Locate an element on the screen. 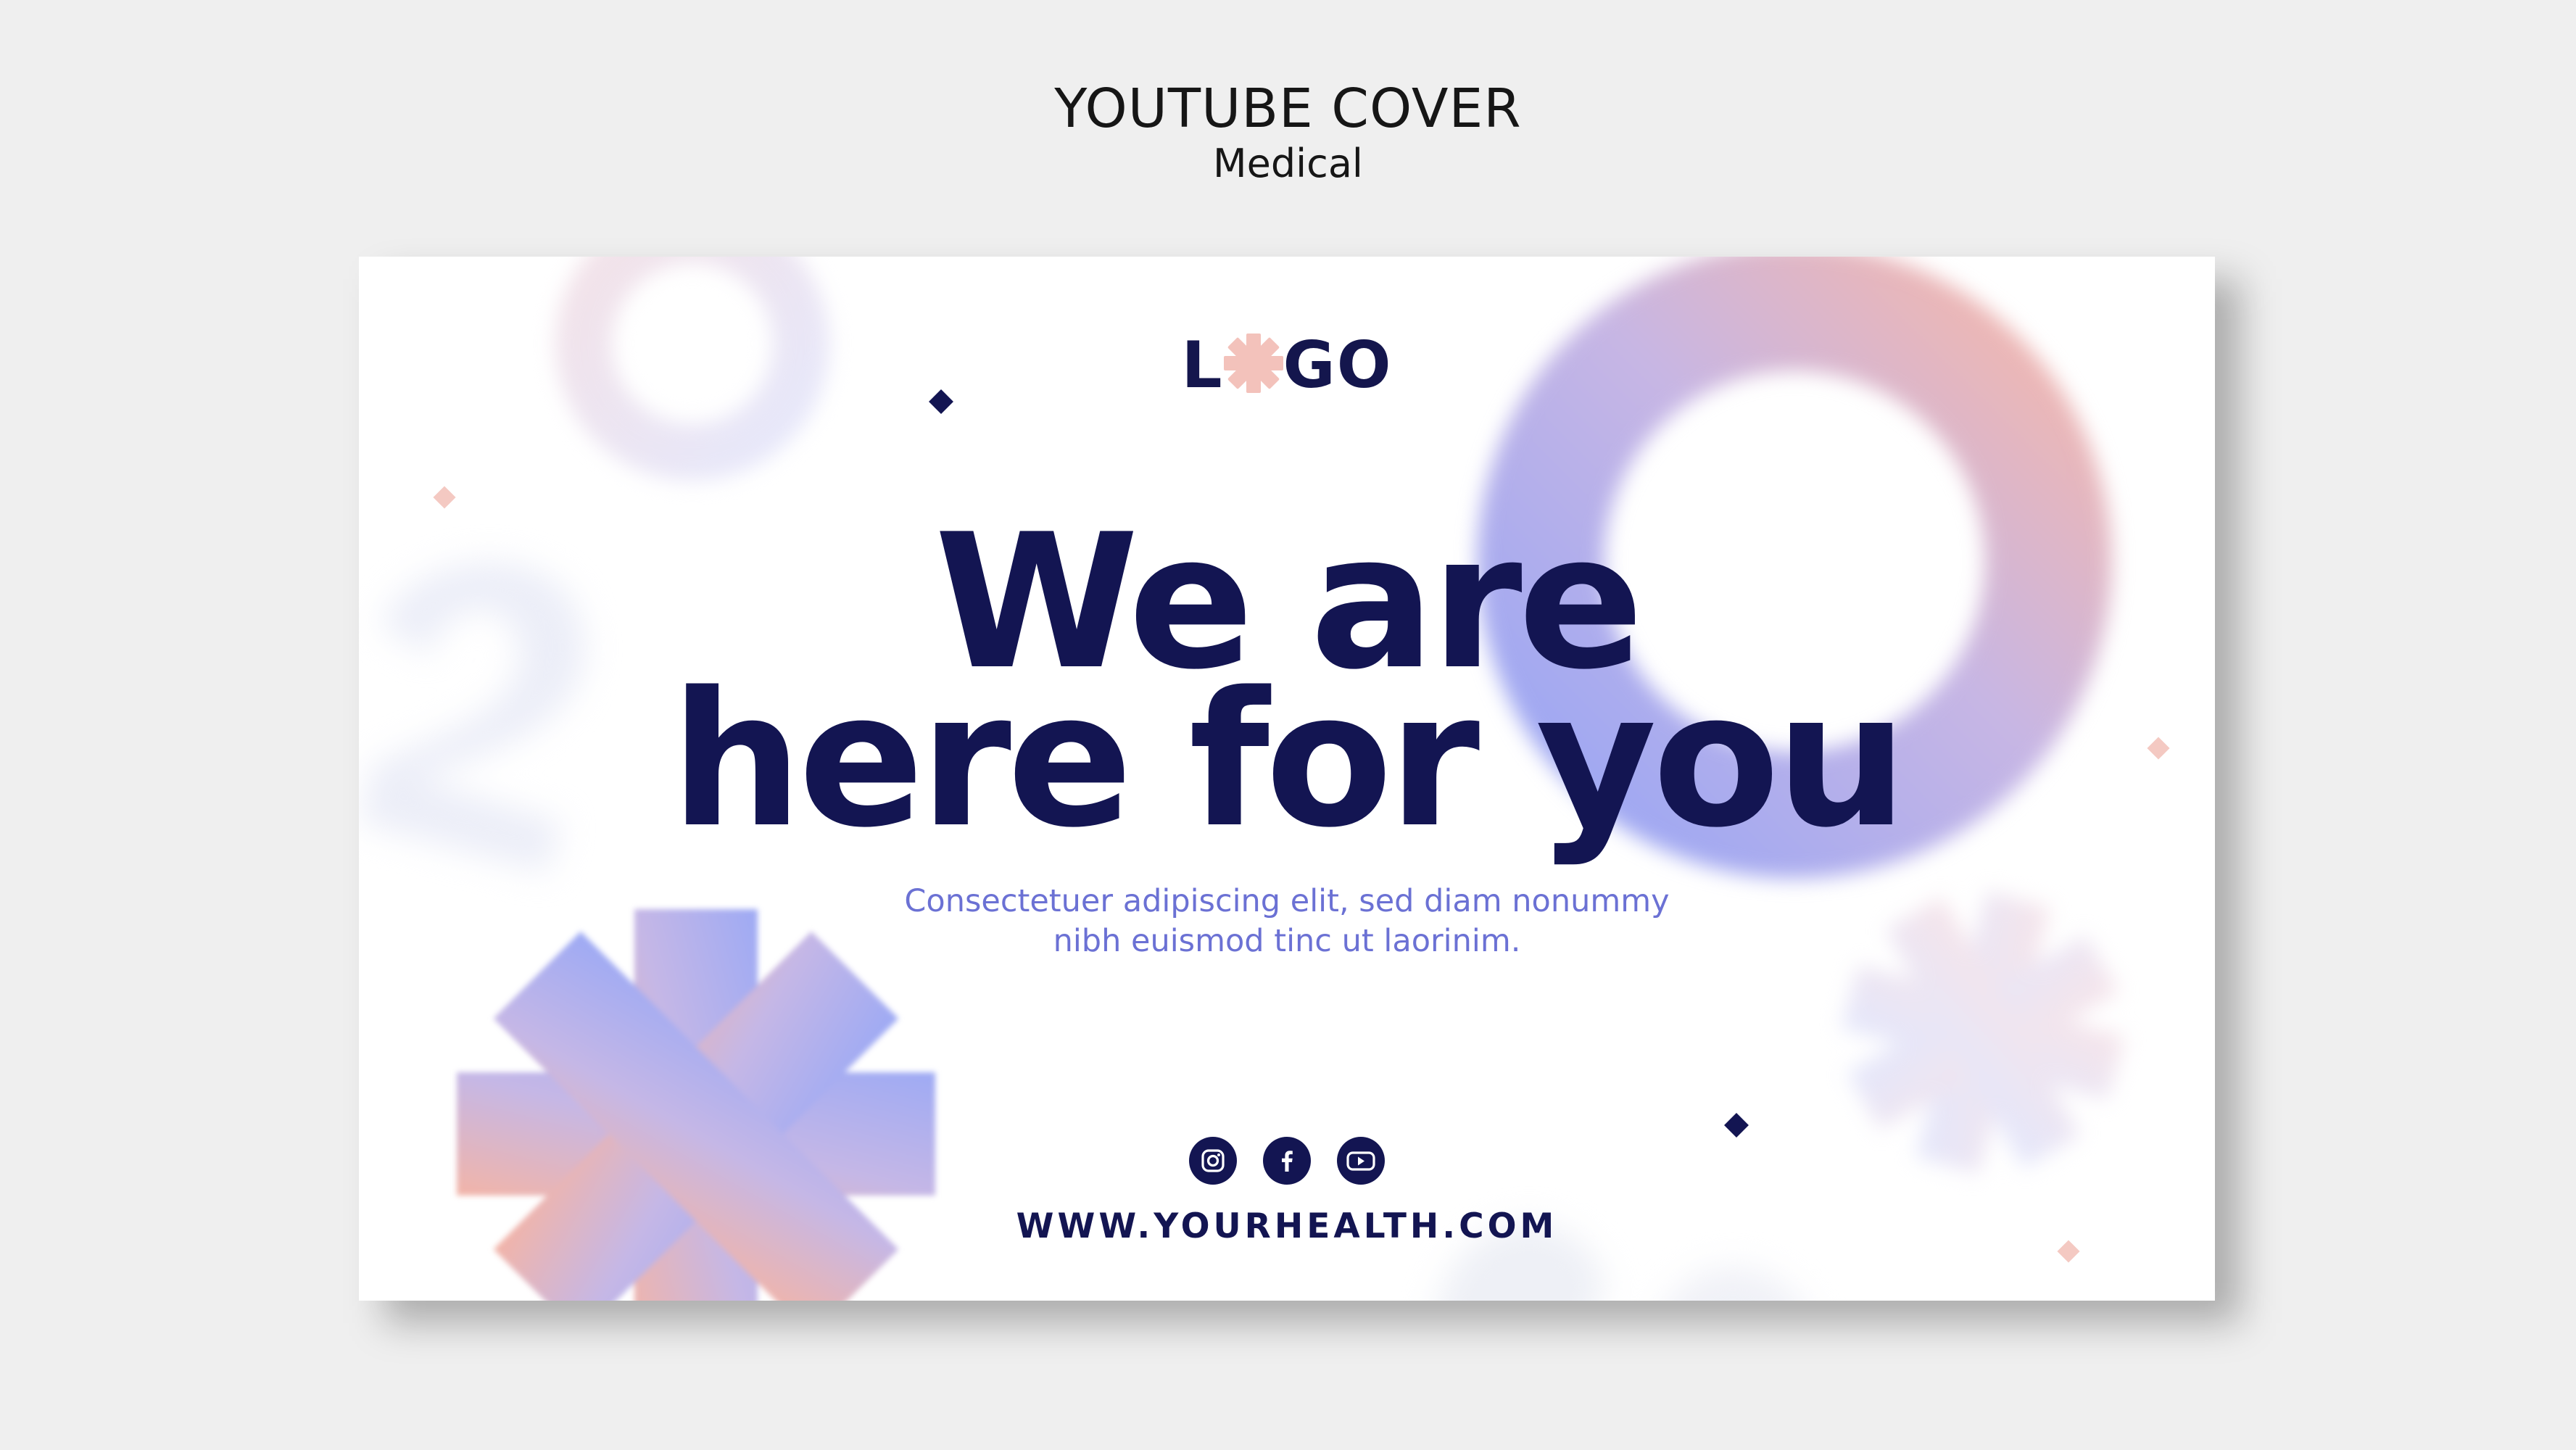 Image resolution: width=2576 pixels, height=1450 pixels. preview-header: YOUTUBE COVER Medical is located at coordinates (1288, 132).